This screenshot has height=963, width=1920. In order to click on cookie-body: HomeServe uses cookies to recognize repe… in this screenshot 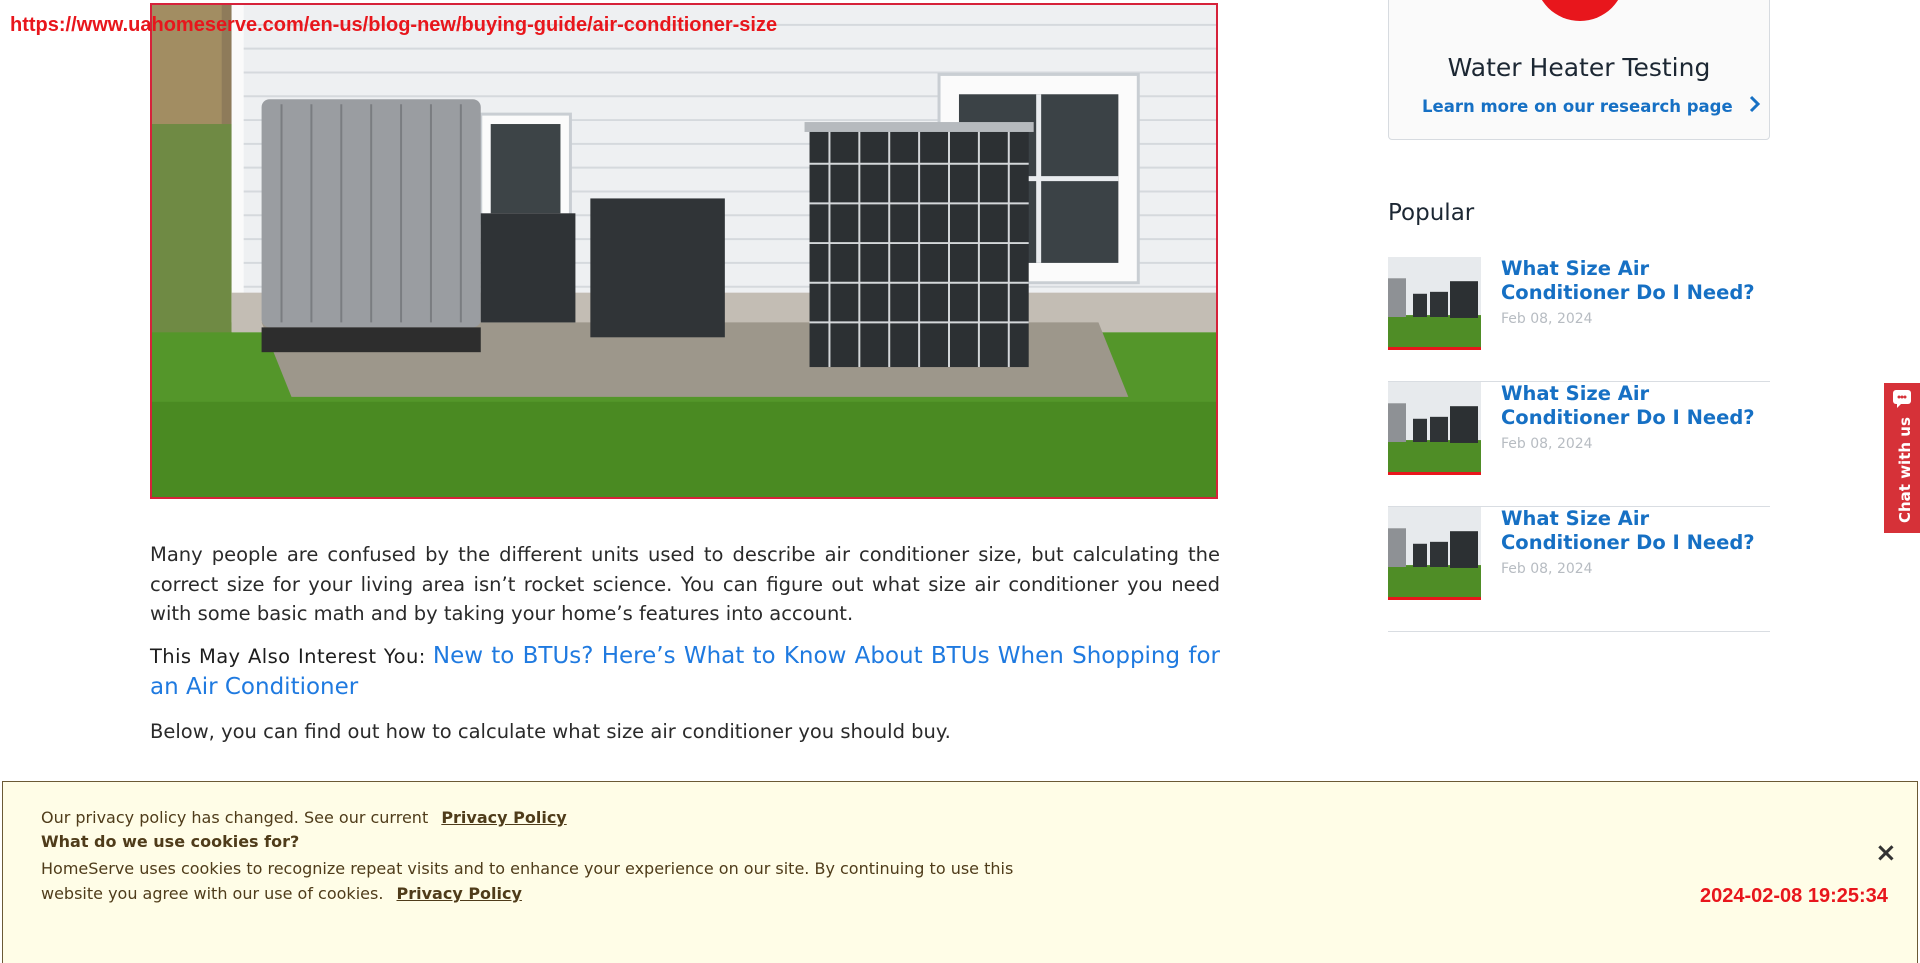, I will do `click(541, 881)`.